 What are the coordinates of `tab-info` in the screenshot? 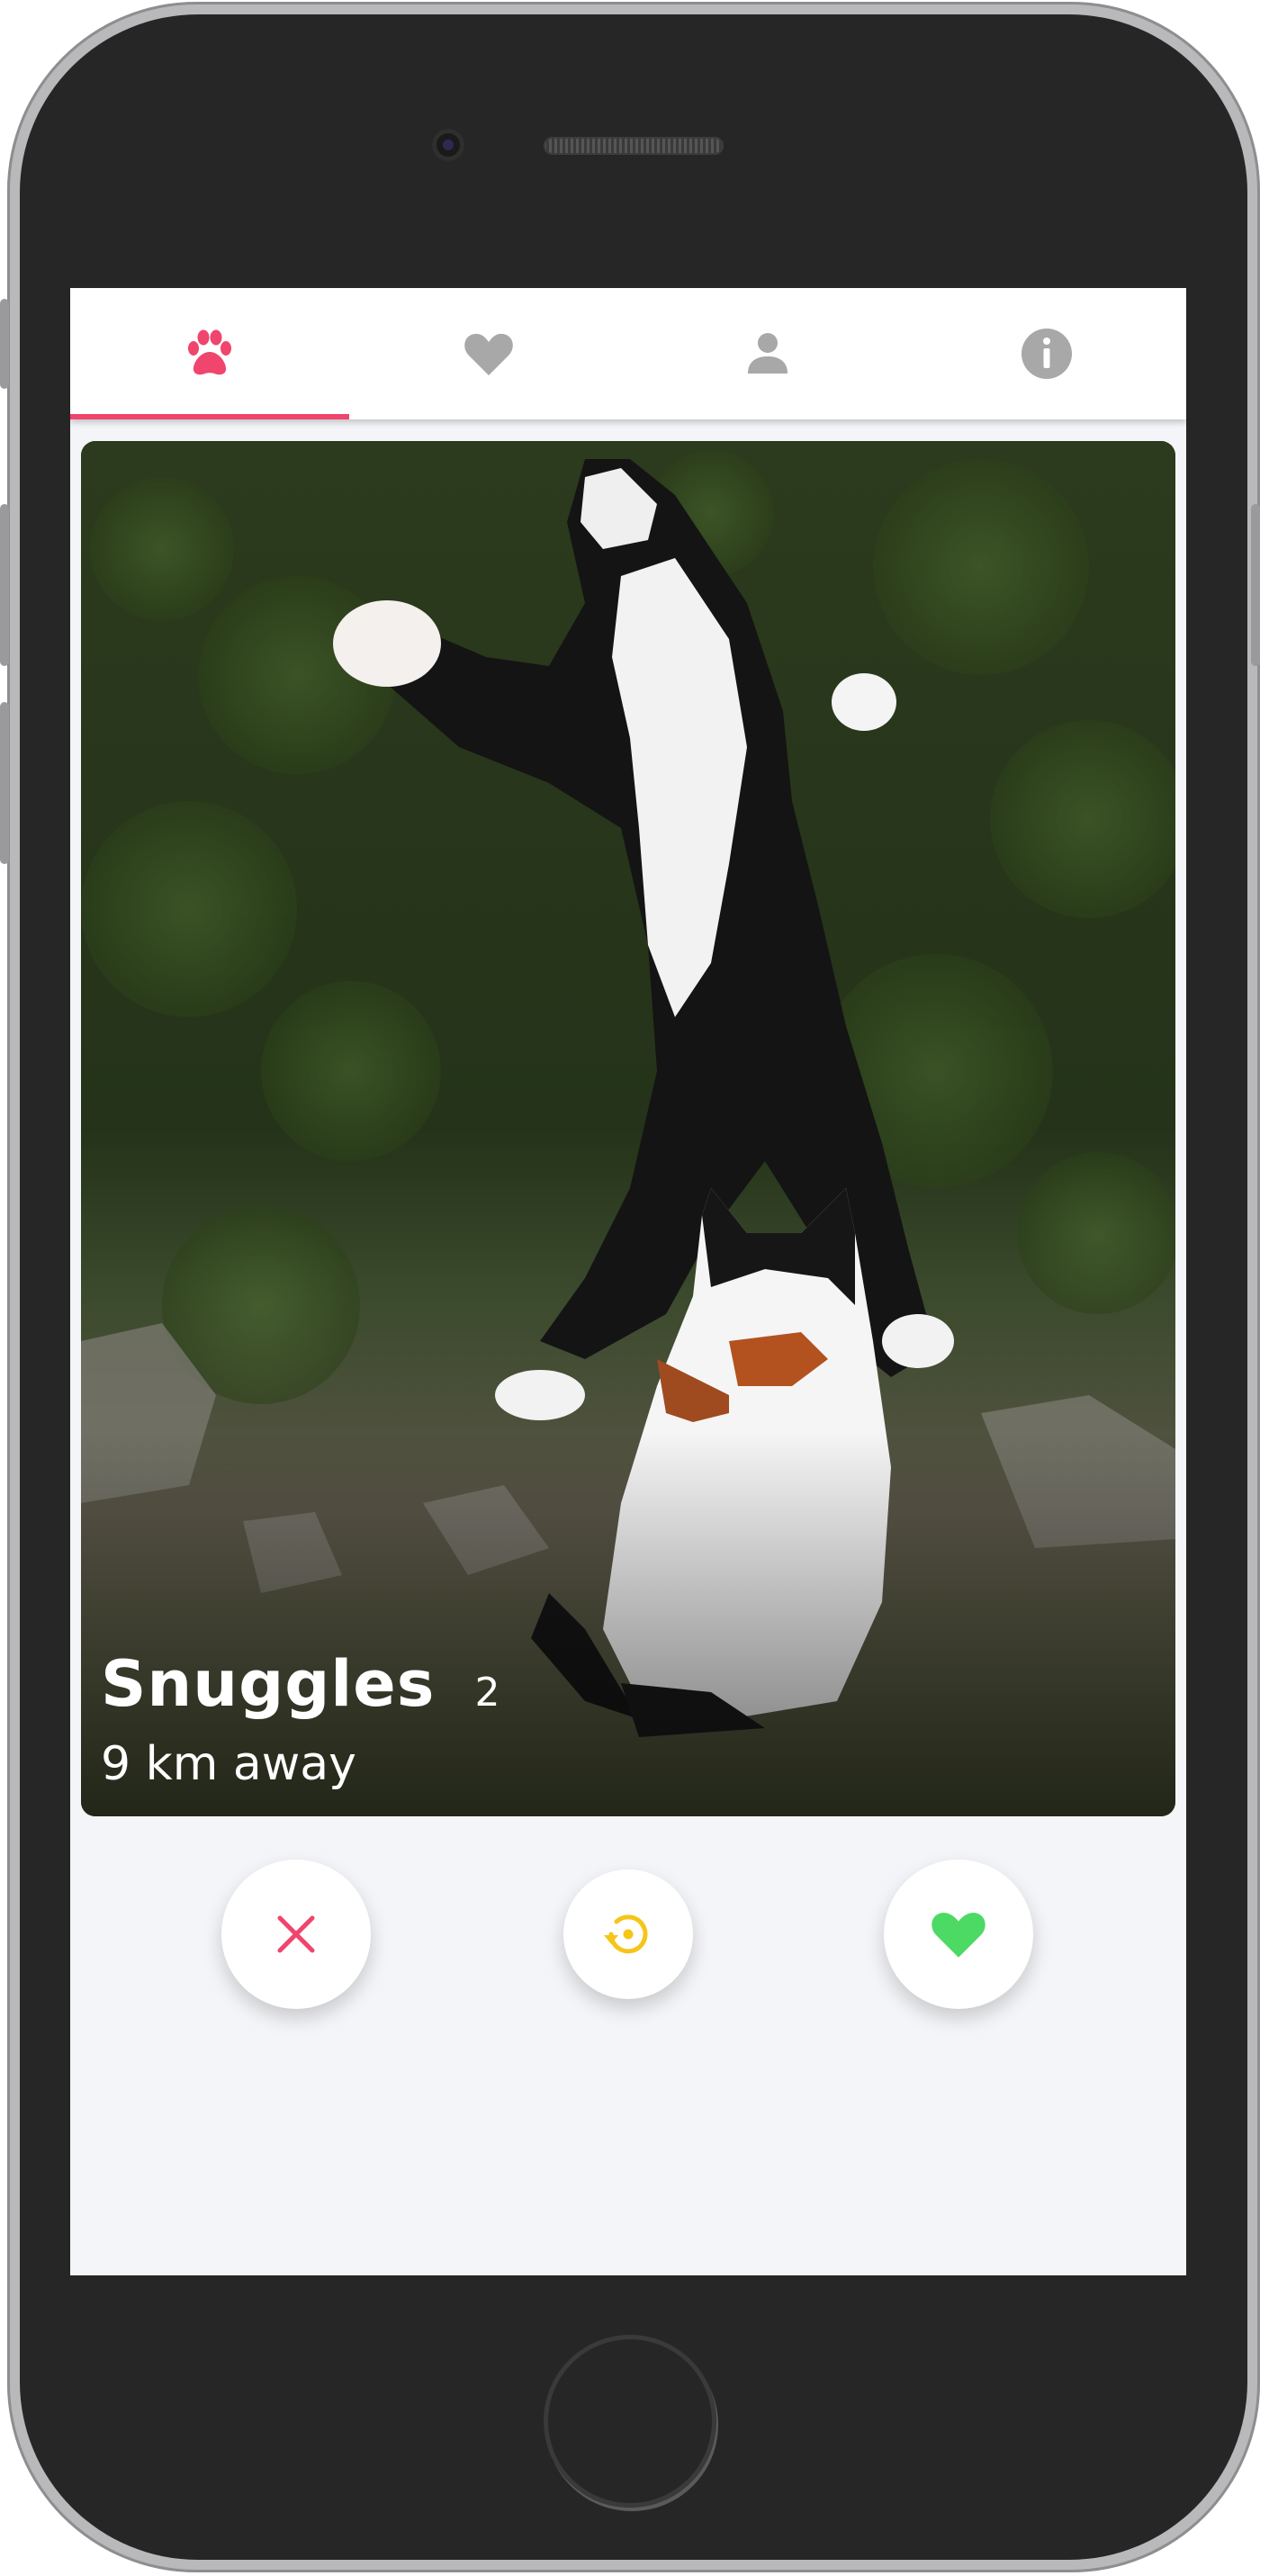 It's located at (1046, 353).